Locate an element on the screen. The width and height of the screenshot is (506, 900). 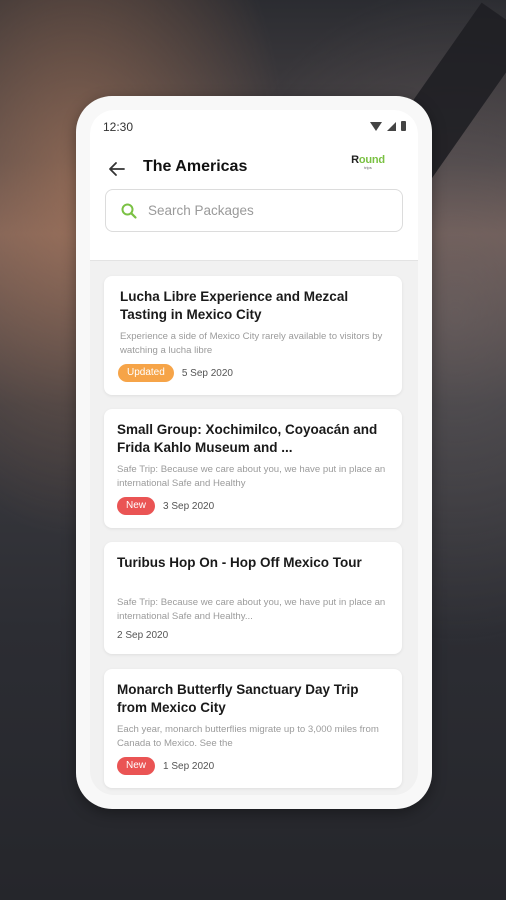
signal-icon is located at coordinates (391, 126).